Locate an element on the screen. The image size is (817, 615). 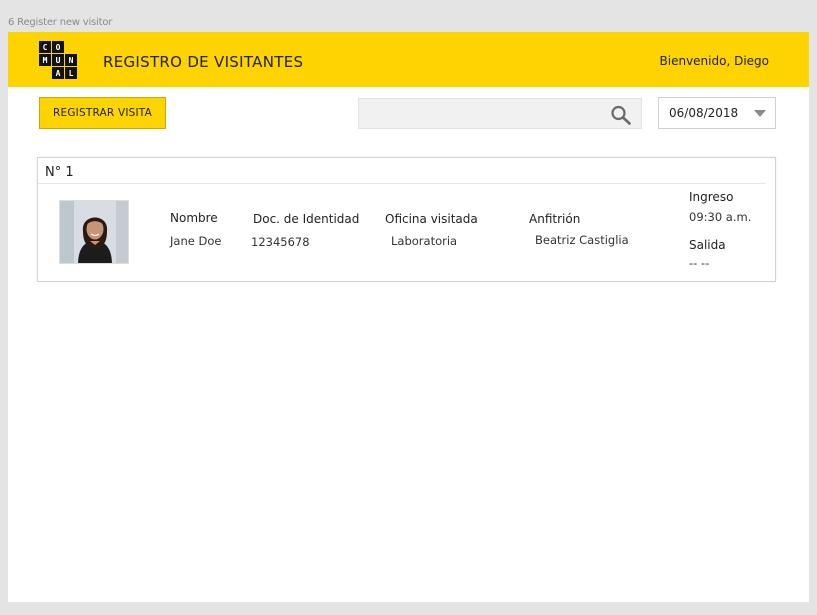
logo-letter: N is located at coordinates (71, 60).